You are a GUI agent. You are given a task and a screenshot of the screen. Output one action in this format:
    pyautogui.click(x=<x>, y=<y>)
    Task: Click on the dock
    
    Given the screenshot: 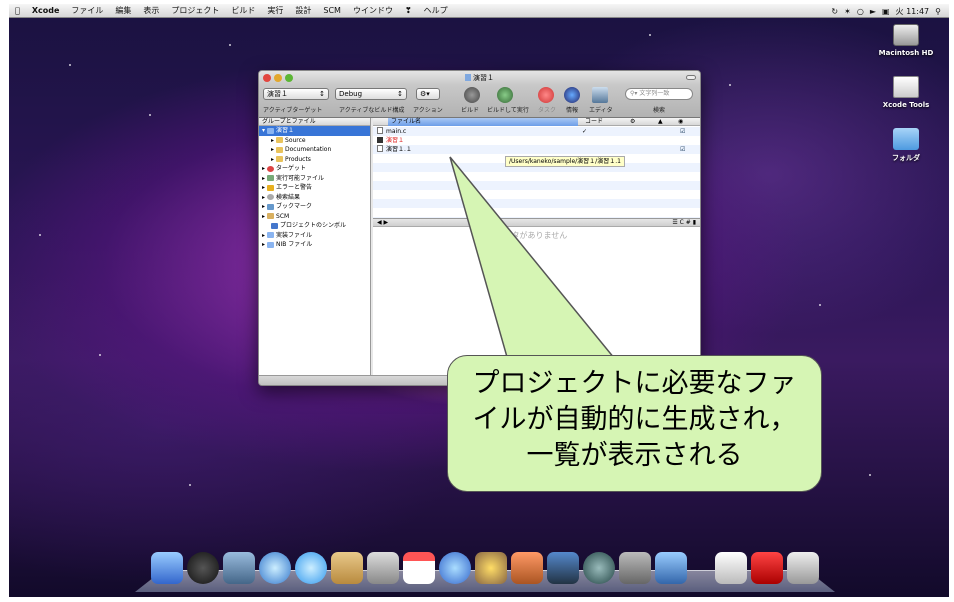 What is the action you would take?
    pyautogui.click(x=485, y=569)
    